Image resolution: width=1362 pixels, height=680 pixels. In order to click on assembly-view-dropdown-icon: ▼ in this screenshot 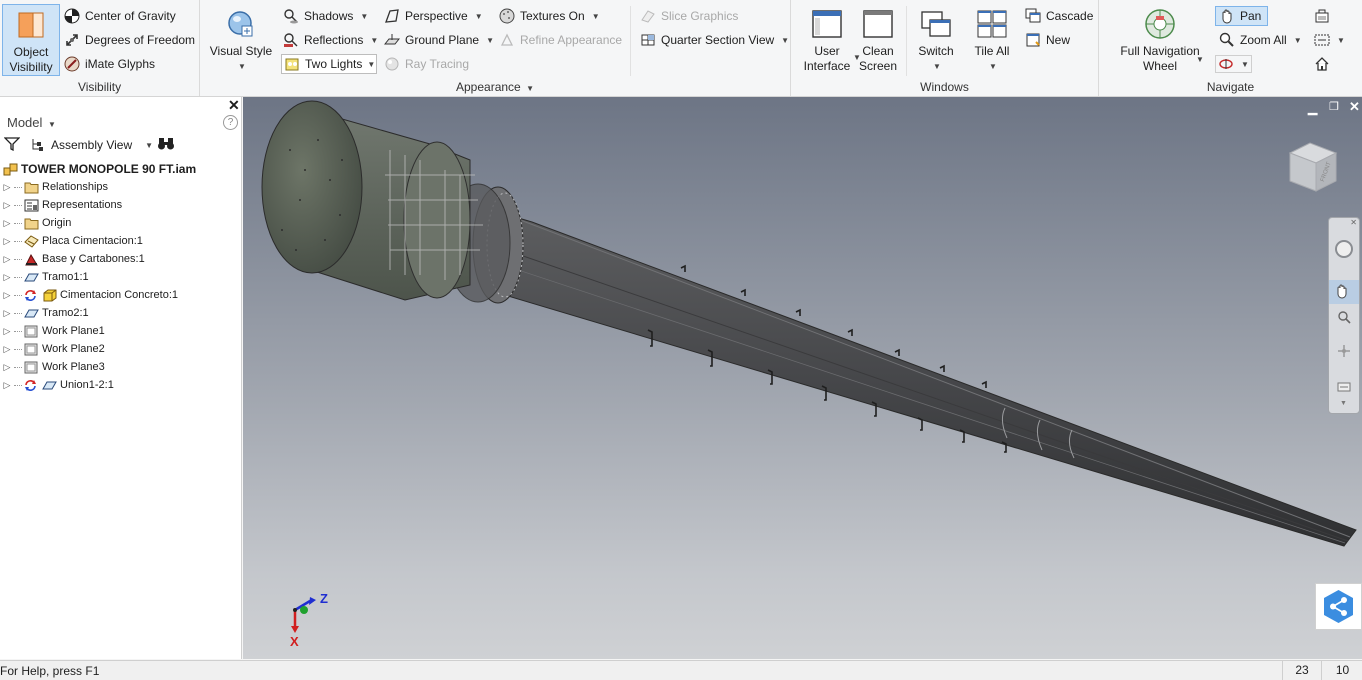, I will do `click(149, 145)`.